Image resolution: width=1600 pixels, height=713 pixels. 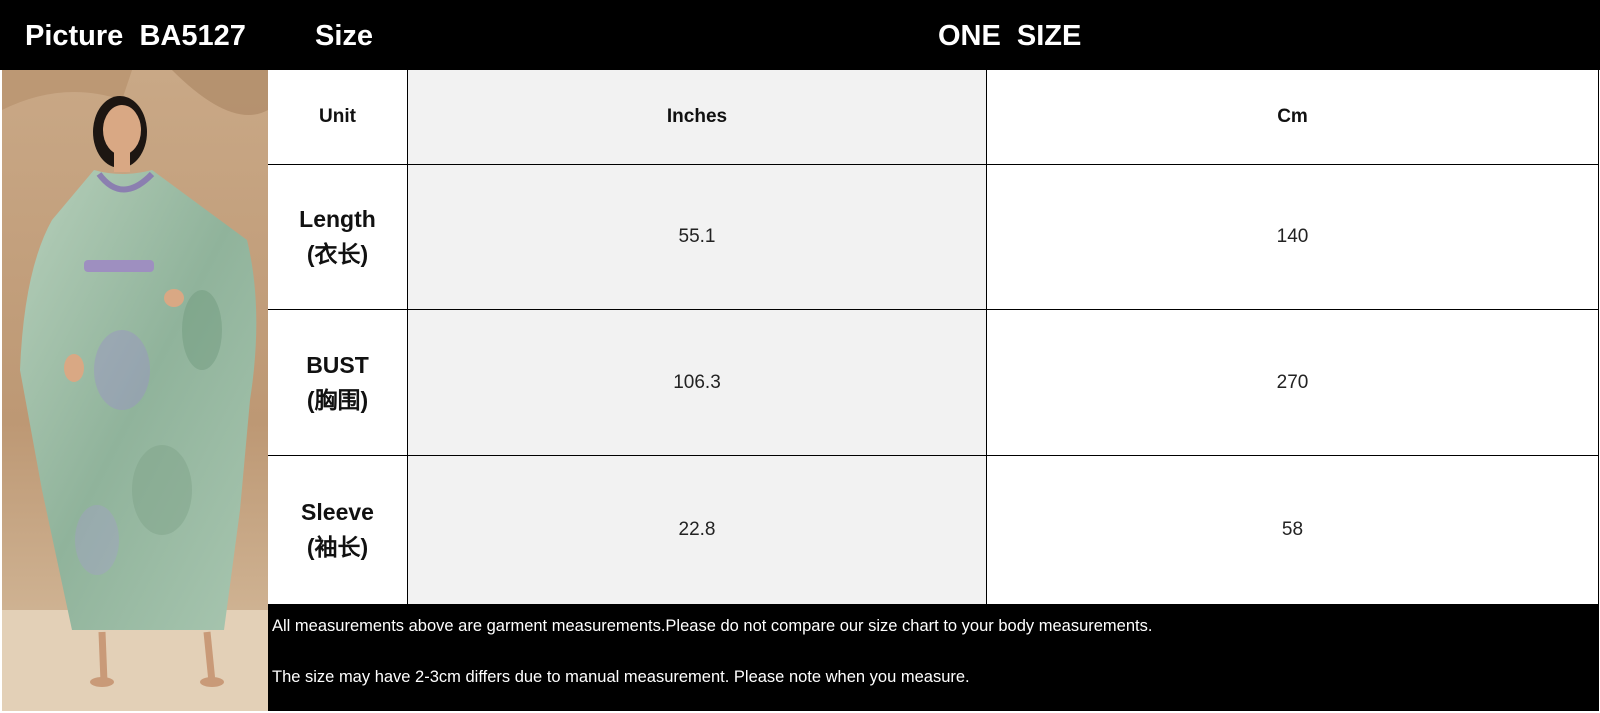 What do you see at coordinates (1010, 36) in the screenshot?
I see `header-size-value: ONE SIZE` at bounding box center [1010, 36].